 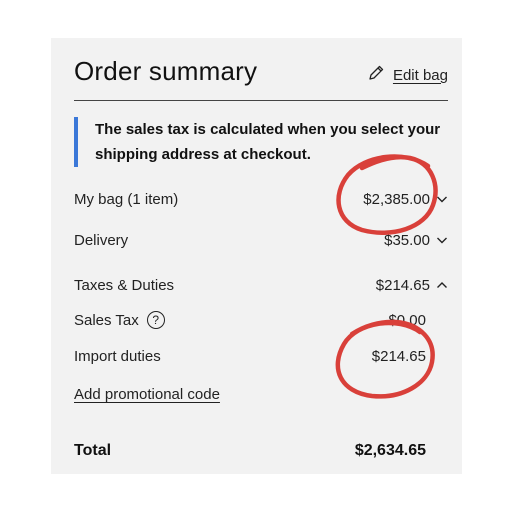 I want to click on page-title: Order summary, so click(x=166, y=71).